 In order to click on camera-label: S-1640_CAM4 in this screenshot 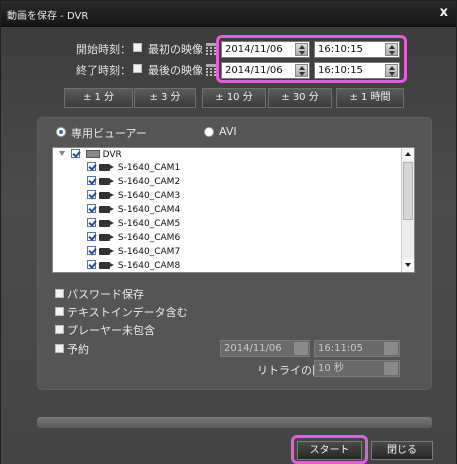, I will do `click(149, 210)`.